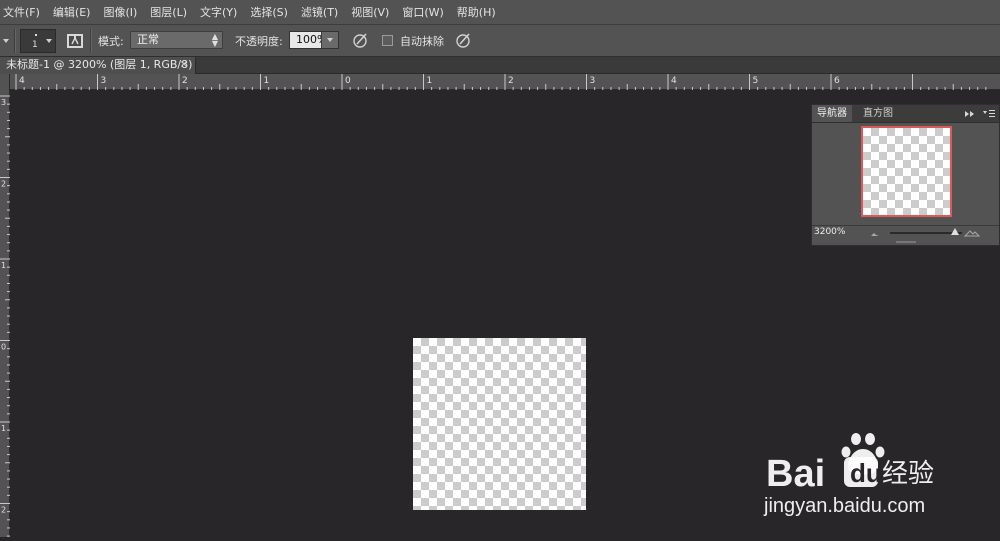  I want to click on mode-select: 正常 ▲ ▼, so click(176, 40).